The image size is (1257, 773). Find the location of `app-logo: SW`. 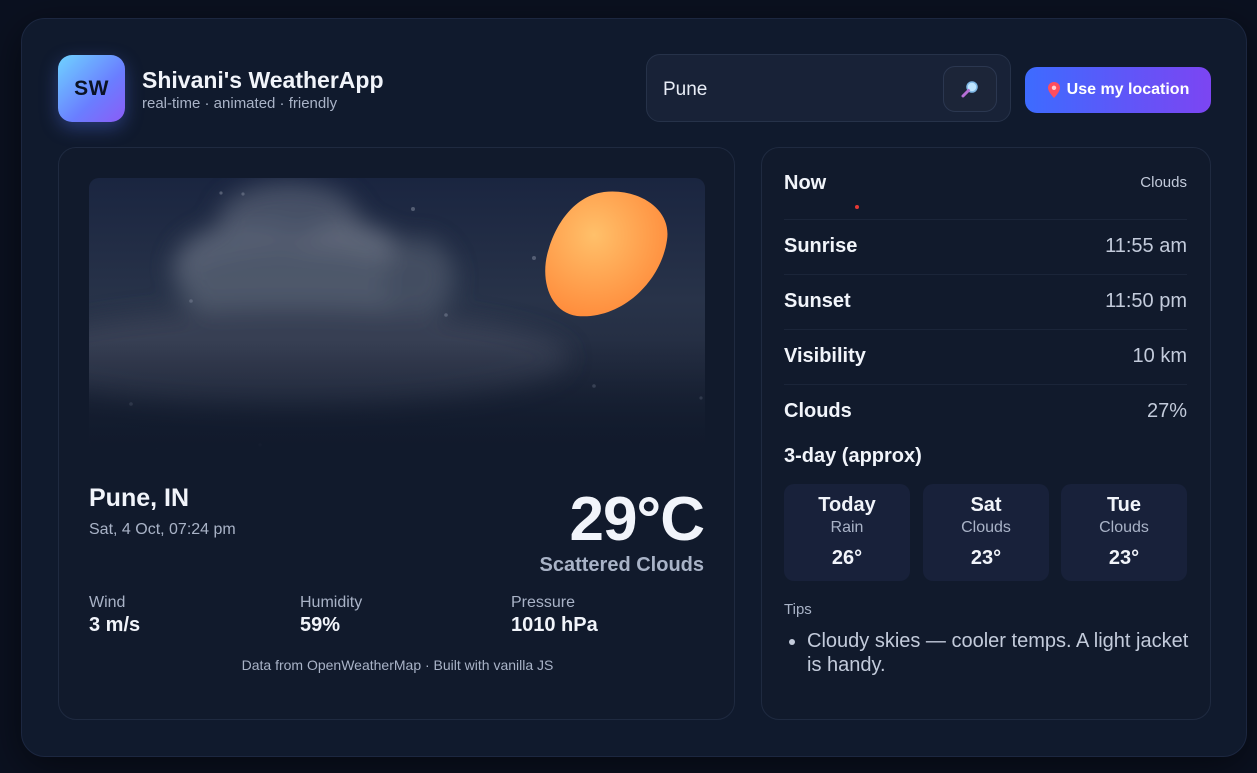

app-logo: SW is located at coordinates (91, 88).